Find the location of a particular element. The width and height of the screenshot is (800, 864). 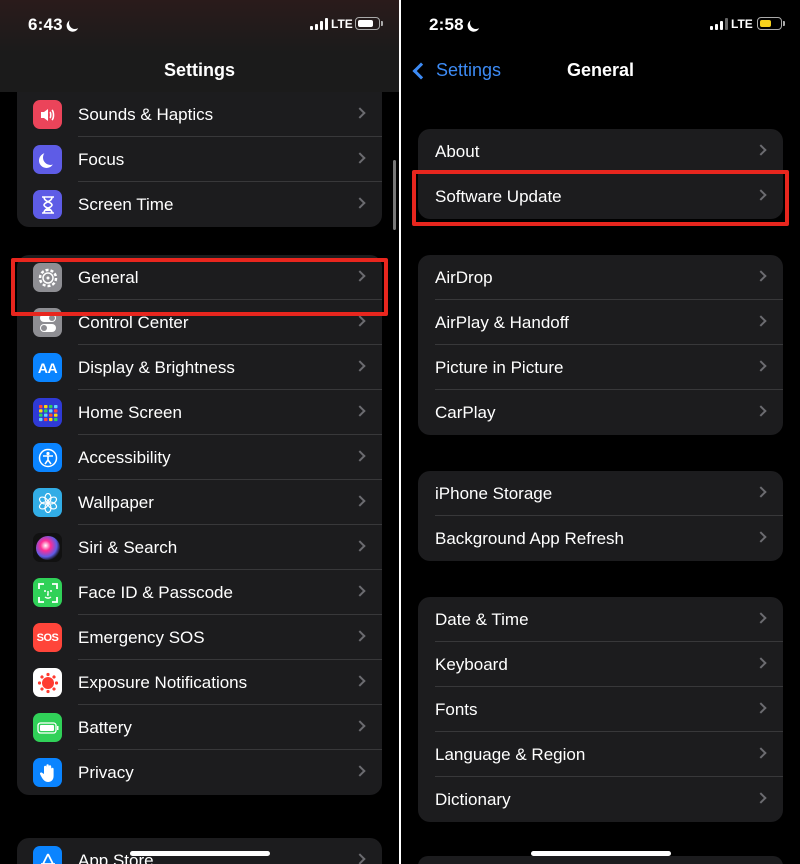

settings-row-emergency-sos: SOS Emergency SOS is located at coordinates (199, 637).